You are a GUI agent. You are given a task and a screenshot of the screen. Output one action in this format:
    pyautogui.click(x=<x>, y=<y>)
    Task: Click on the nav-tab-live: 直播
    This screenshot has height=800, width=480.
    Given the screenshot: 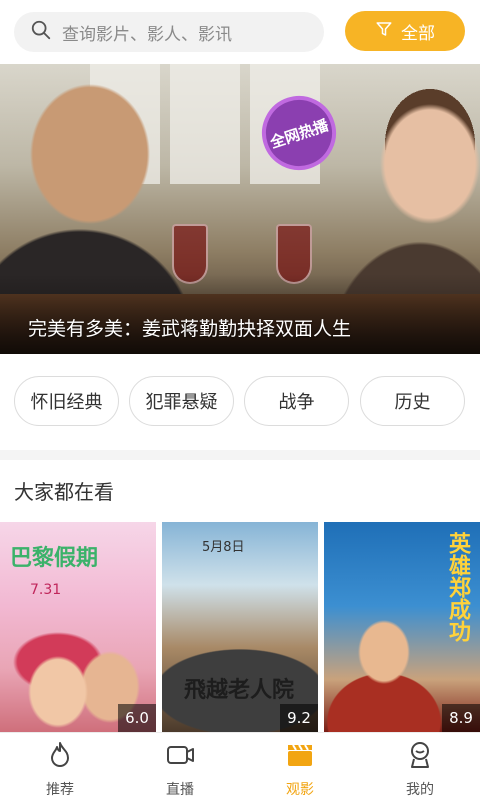 What is the action you would take?
    pyautogui.click(x=180, y=769)
    